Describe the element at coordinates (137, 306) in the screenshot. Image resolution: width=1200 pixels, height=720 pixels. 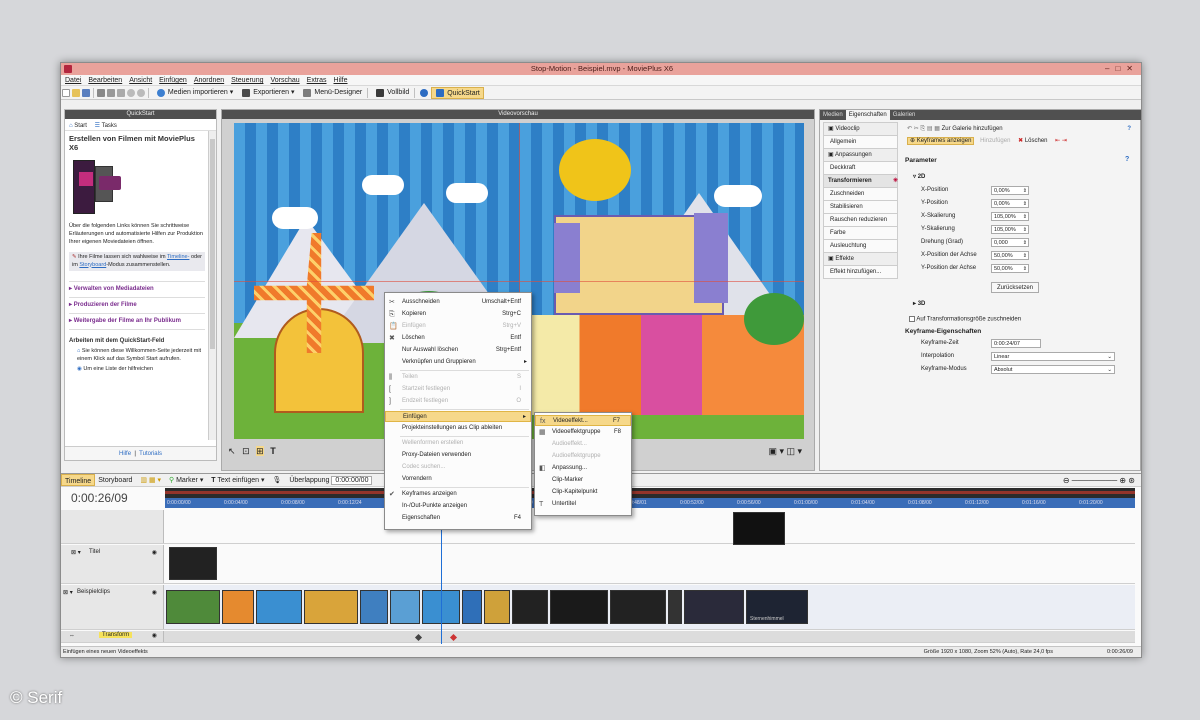
I see `link-produzieren: ▸ Produzieren der Filme` at that location.